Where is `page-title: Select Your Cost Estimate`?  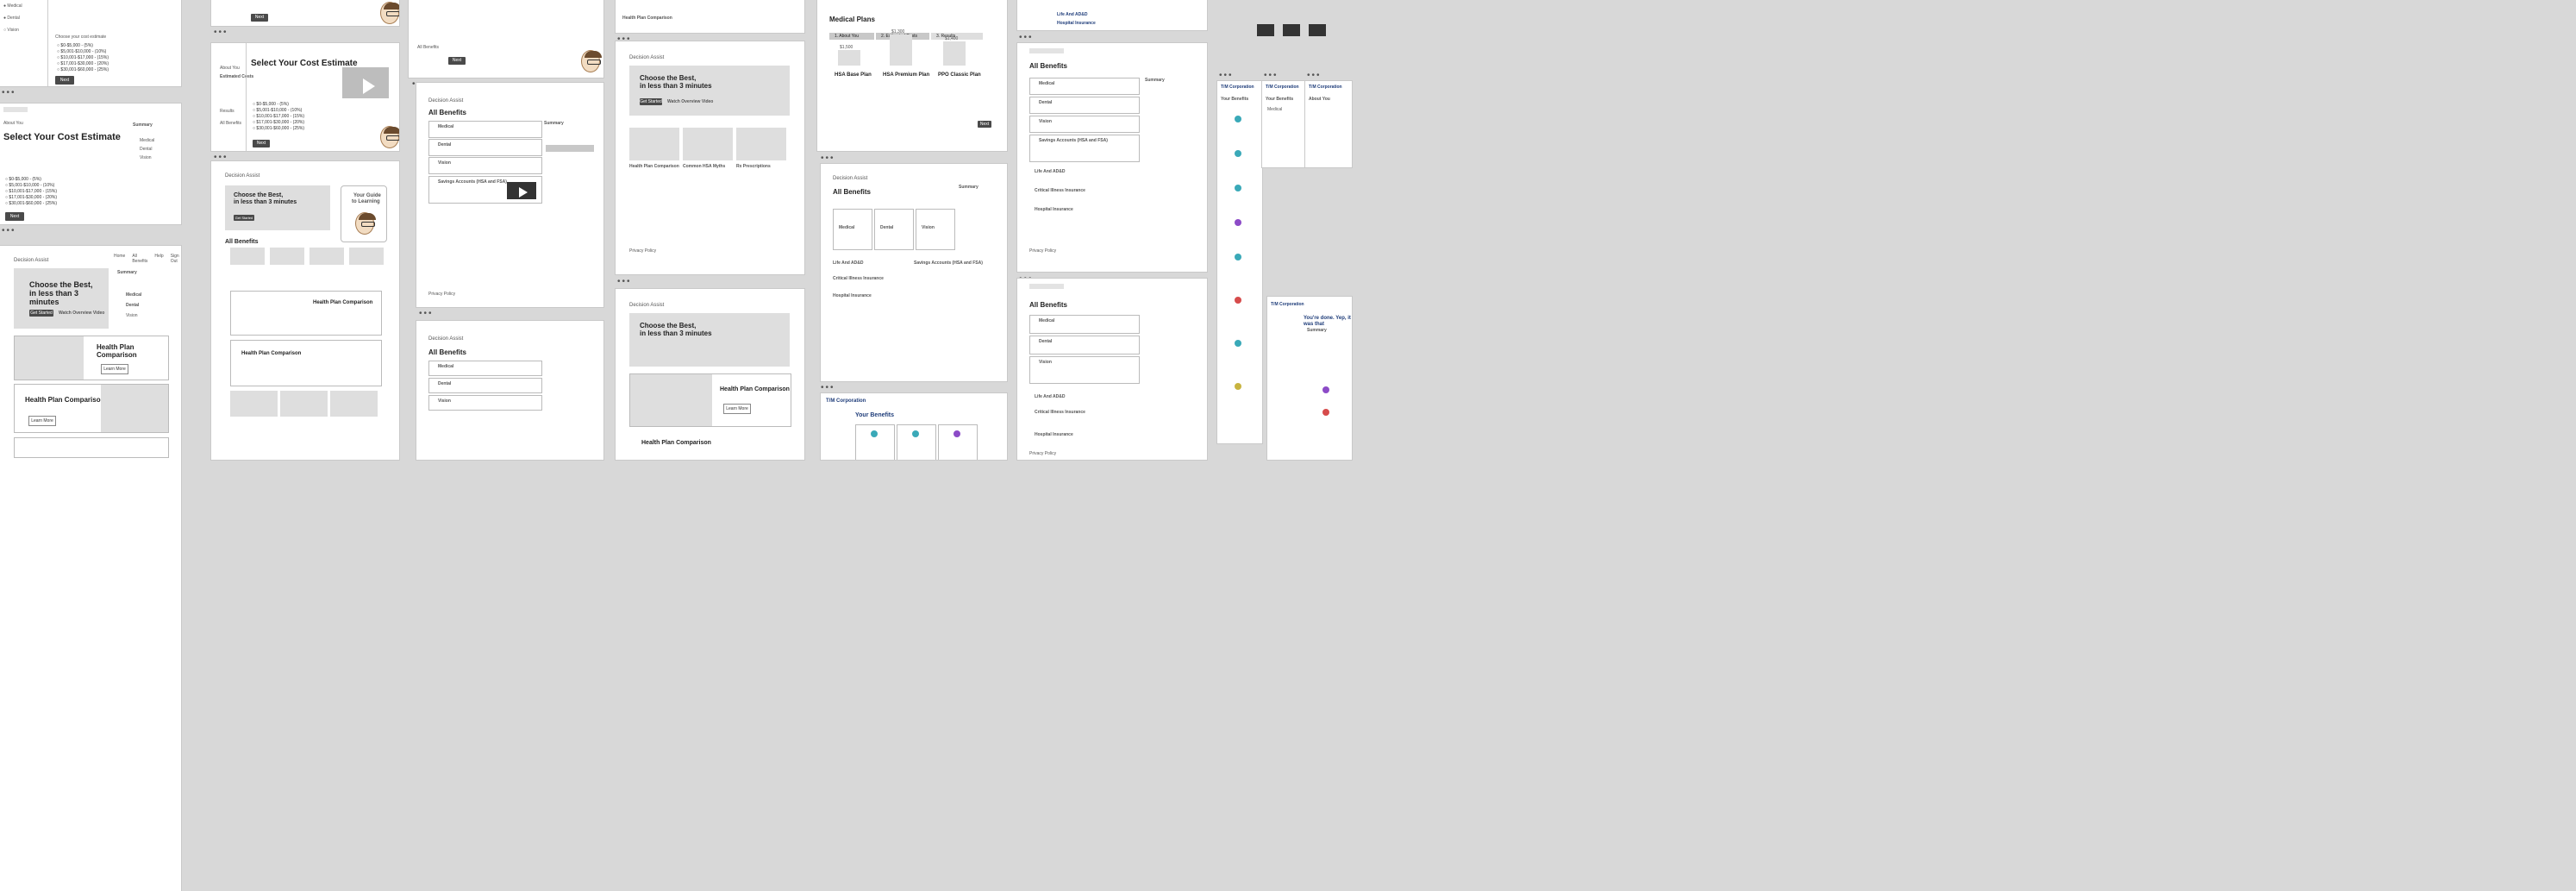
page-title: Select Your Cost Estimate is located at coordinates (62, 137).